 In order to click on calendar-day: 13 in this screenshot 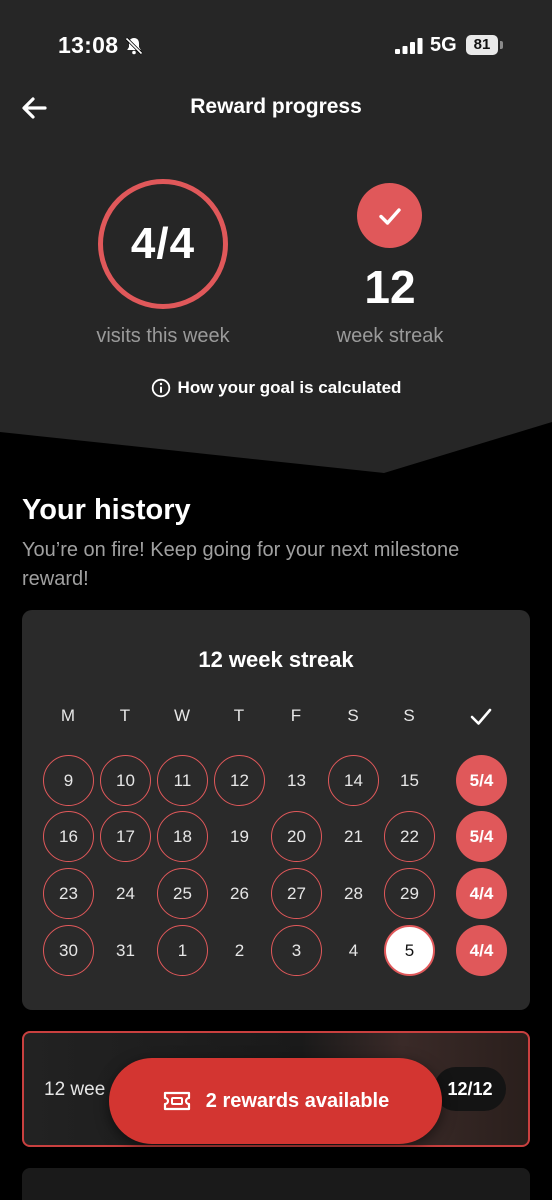, I will do `click(296, 780)`.